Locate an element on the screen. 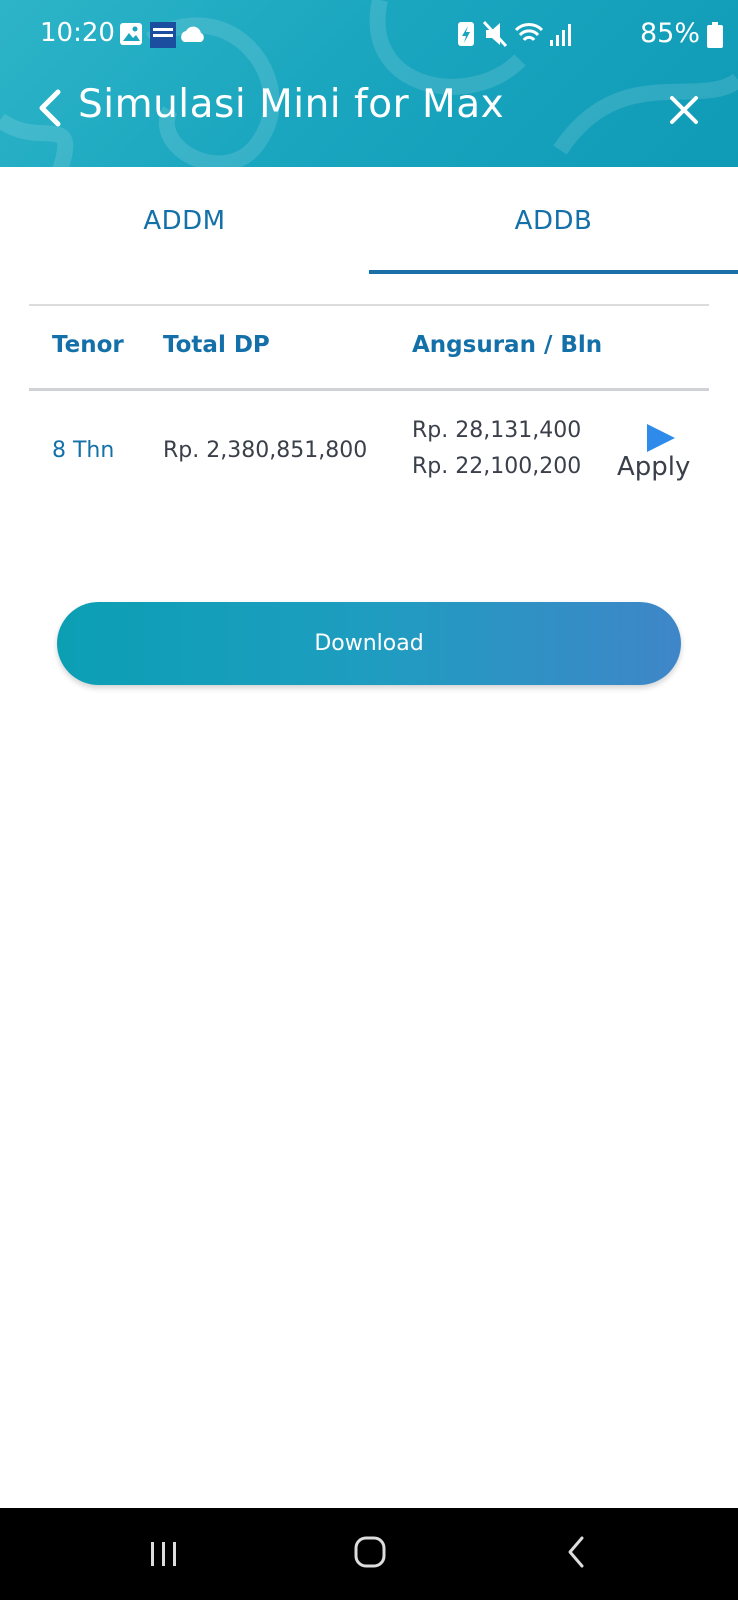 The height and width of the screenshot is (1600, 738). mute-icon is located at coordinates (495, 34).